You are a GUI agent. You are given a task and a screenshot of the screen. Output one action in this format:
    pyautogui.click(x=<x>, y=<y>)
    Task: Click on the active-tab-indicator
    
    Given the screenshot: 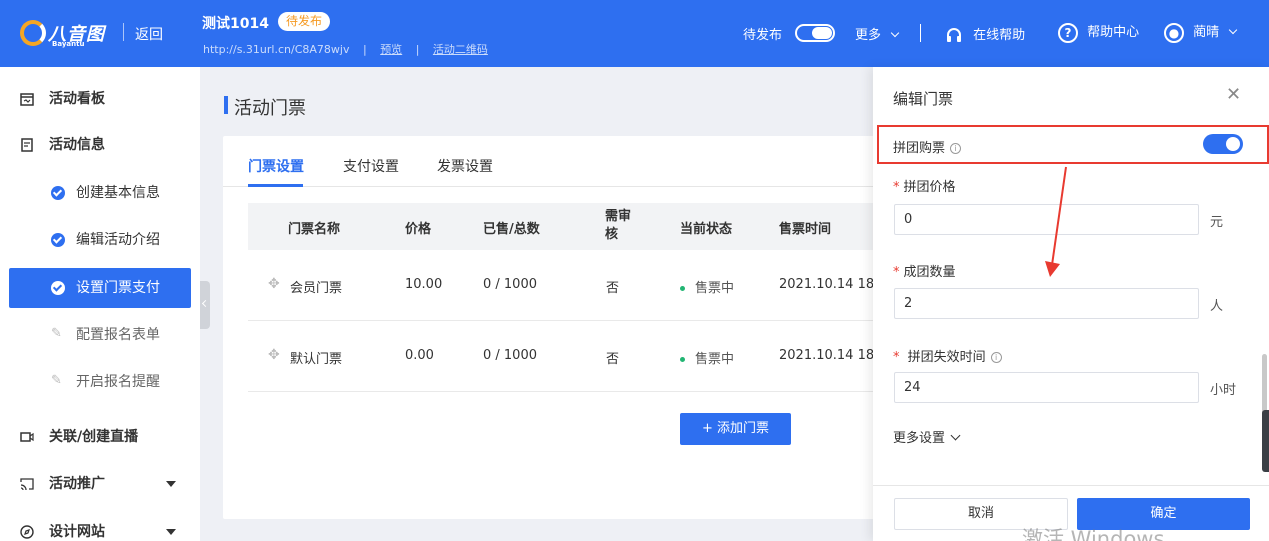 What is the action you would take?
    pyautogui.click(x=275, y=185)
    